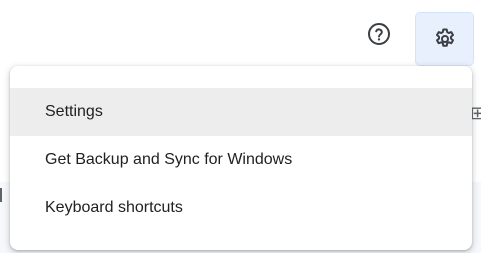 The width and height of the screenshot is (481, 253). I want to click on help-circle-icon, so click(379, 34).